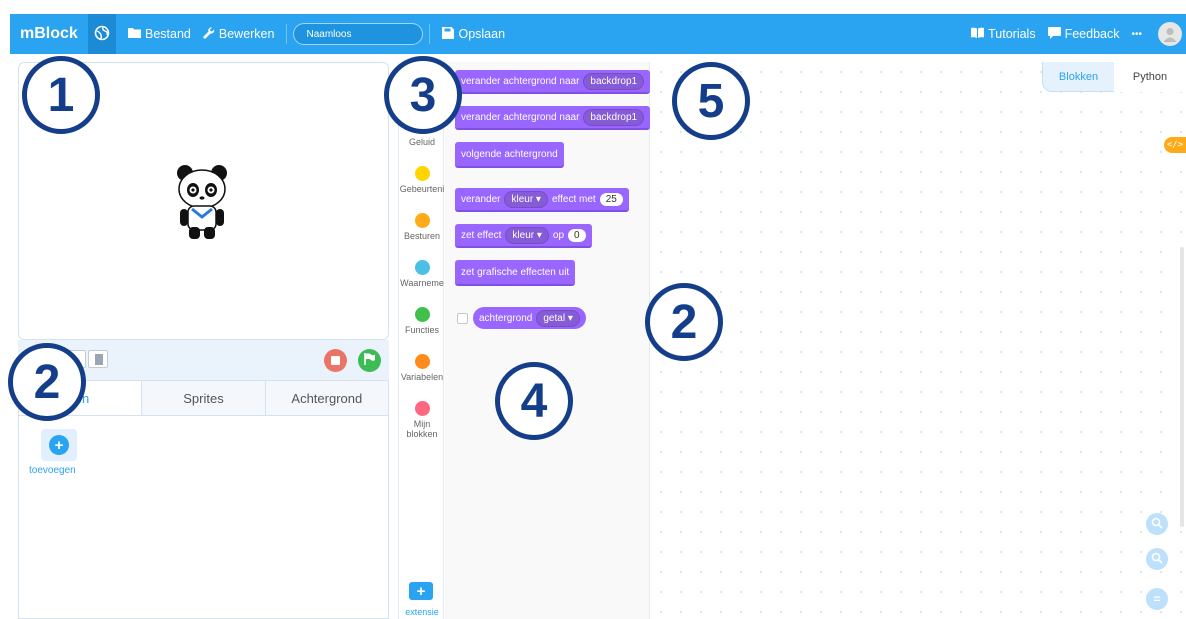  Describe the element at coordinates (711, 101) in the screenshot. I see `annotation-marker-5: 5` at that location.